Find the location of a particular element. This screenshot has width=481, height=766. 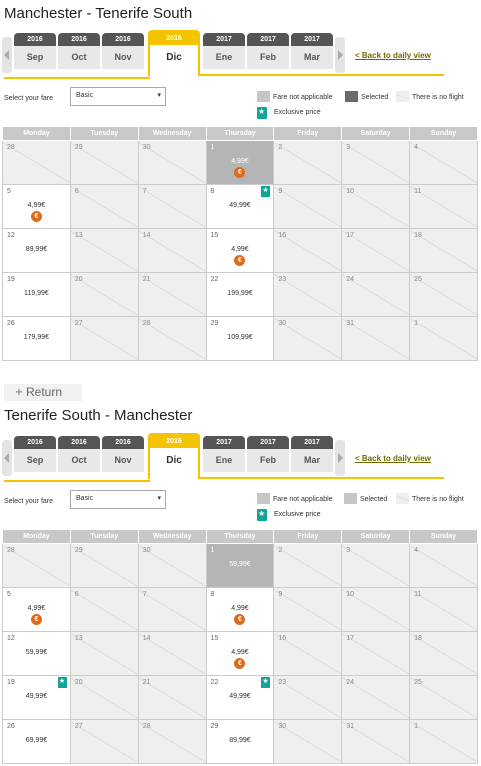

day-number: 1 is located at coordinates (416, 323).